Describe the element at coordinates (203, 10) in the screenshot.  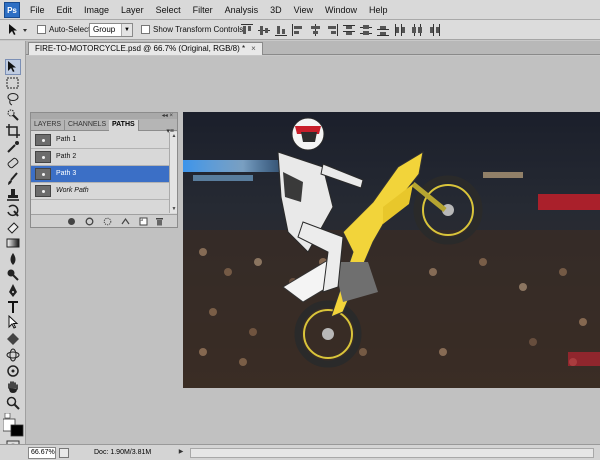
I see `menu-filter: Filter` at that location.